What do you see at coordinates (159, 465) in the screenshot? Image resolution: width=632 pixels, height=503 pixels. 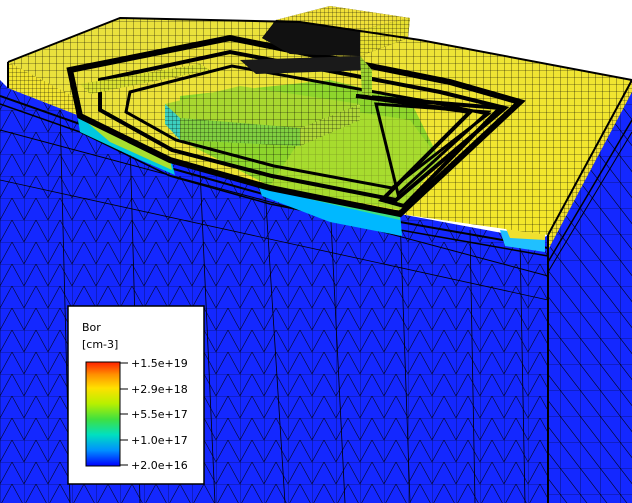 I see `legend-tick-label: +2.0e+16` at bounding box center [159, 465].